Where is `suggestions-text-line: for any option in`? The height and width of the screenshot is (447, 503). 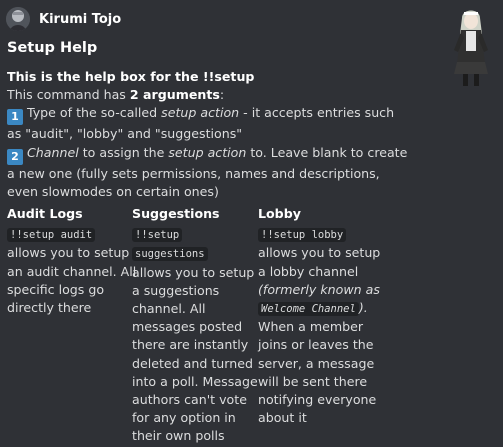 suggestions-text-line: for any option in is located at coordinates (184, 418).